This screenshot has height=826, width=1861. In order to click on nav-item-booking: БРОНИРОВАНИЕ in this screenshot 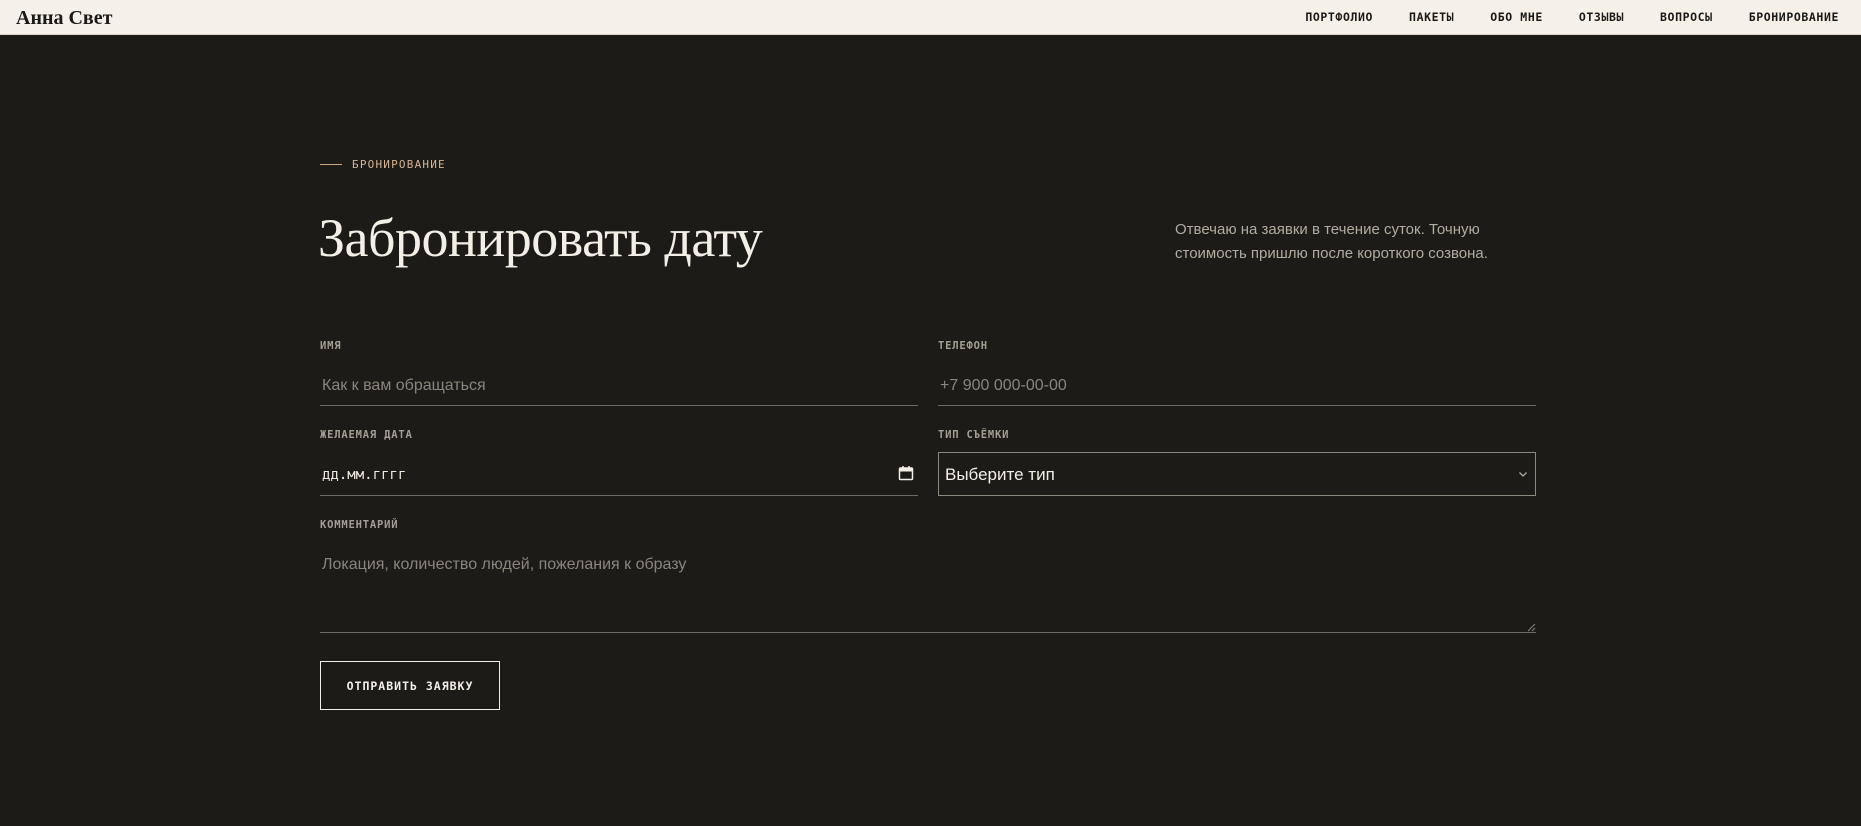, I will do `click(1794, 17)`.